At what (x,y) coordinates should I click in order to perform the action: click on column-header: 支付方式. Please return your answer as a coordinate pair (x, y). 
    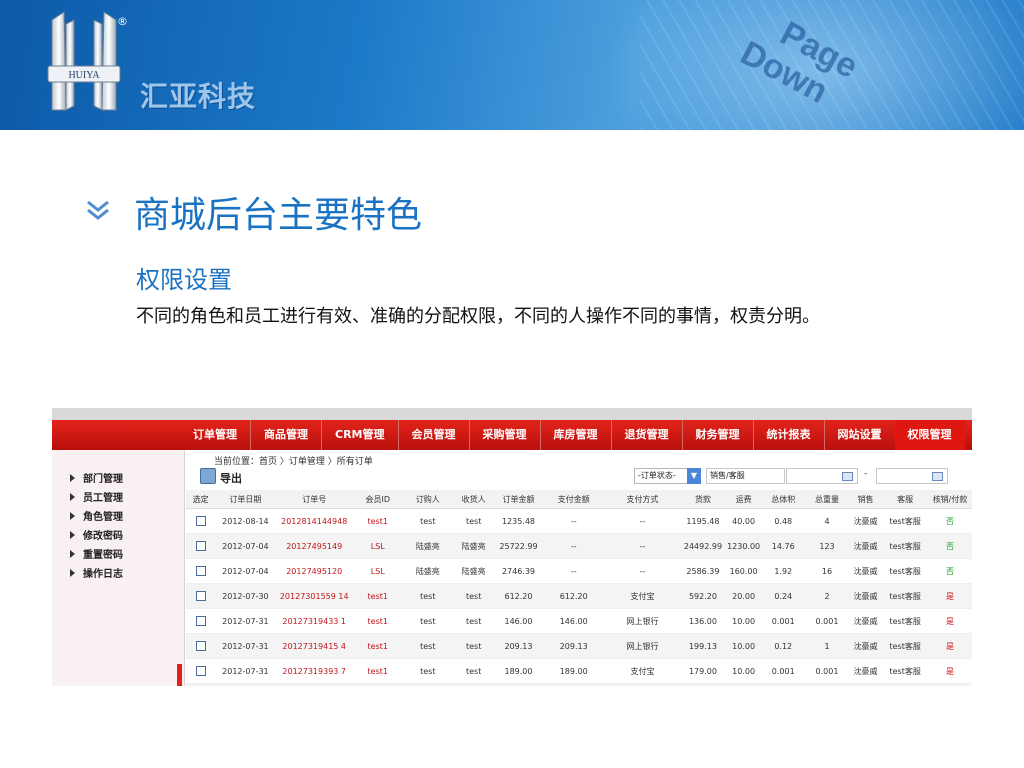
    Looking at the image, I should click on (642, 499).